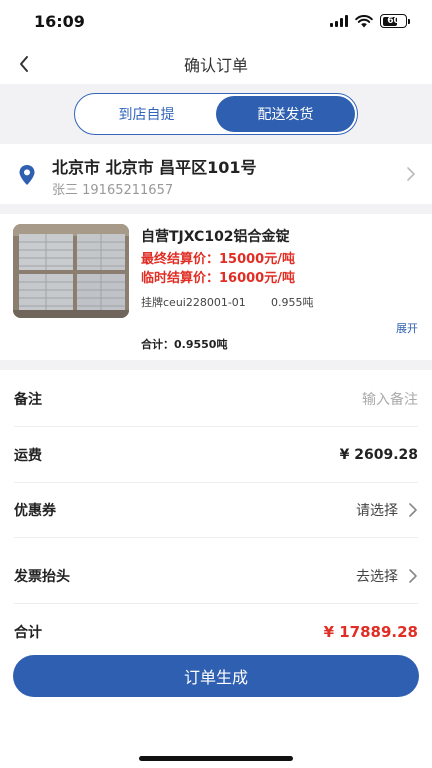 The height and width of the screenshot is (768, 432). I want to click on battery-icon: 60, so click(395, 21).